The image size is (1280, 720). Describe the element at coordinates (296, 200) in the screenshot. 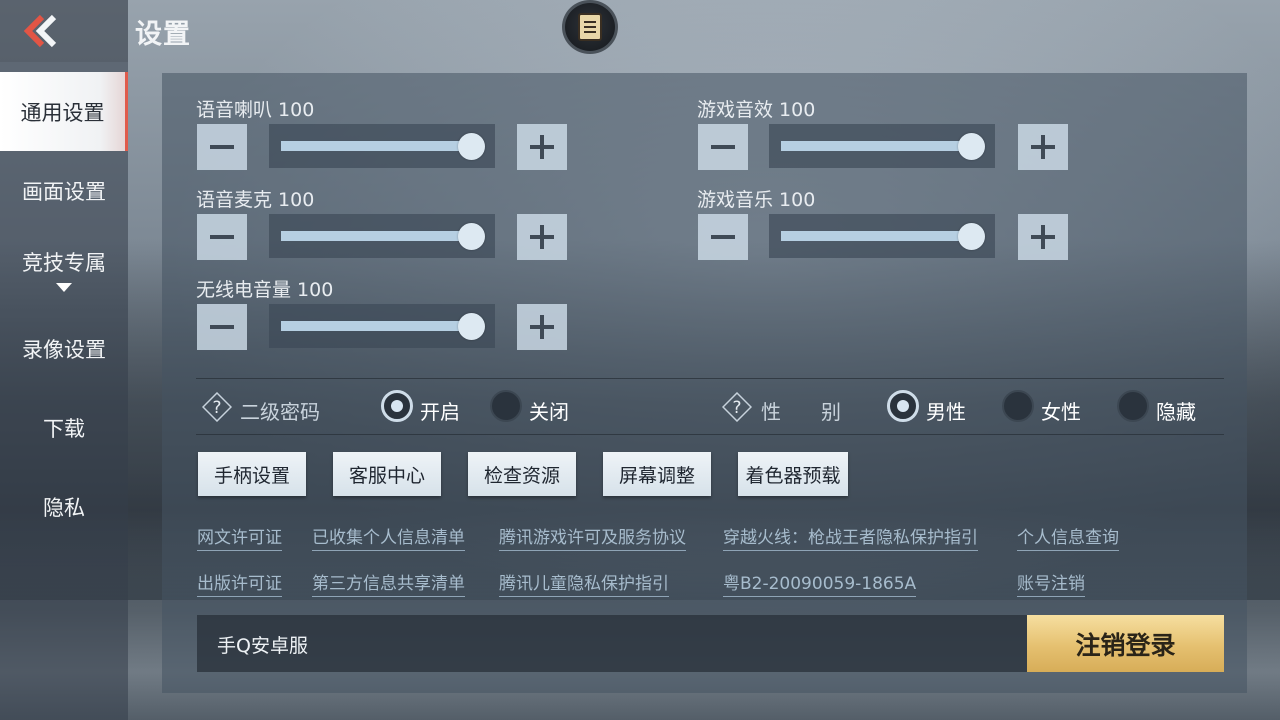

I see `voice-mic-value: 100` at that location.